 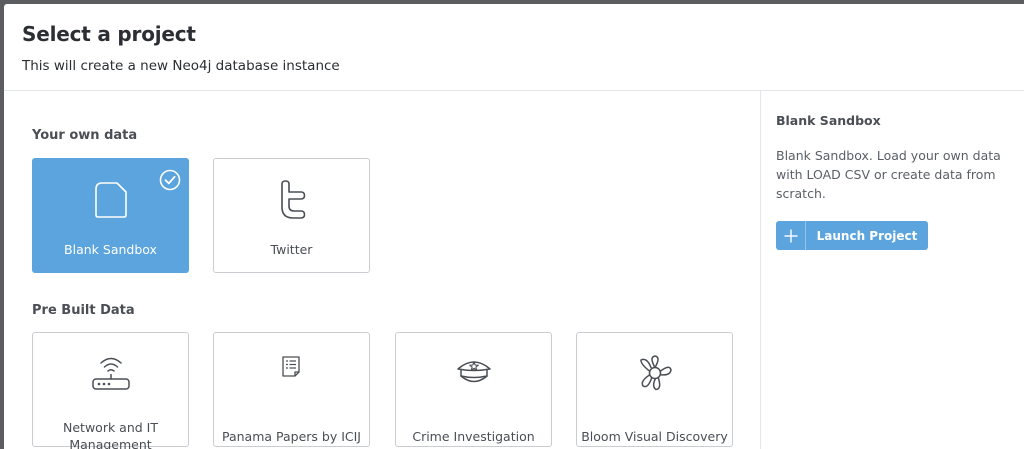 What do you see at coordinates (867, 235) in the screenshot?
I see `launch-project-label: Launch Project` at bounding box center [867, 235].